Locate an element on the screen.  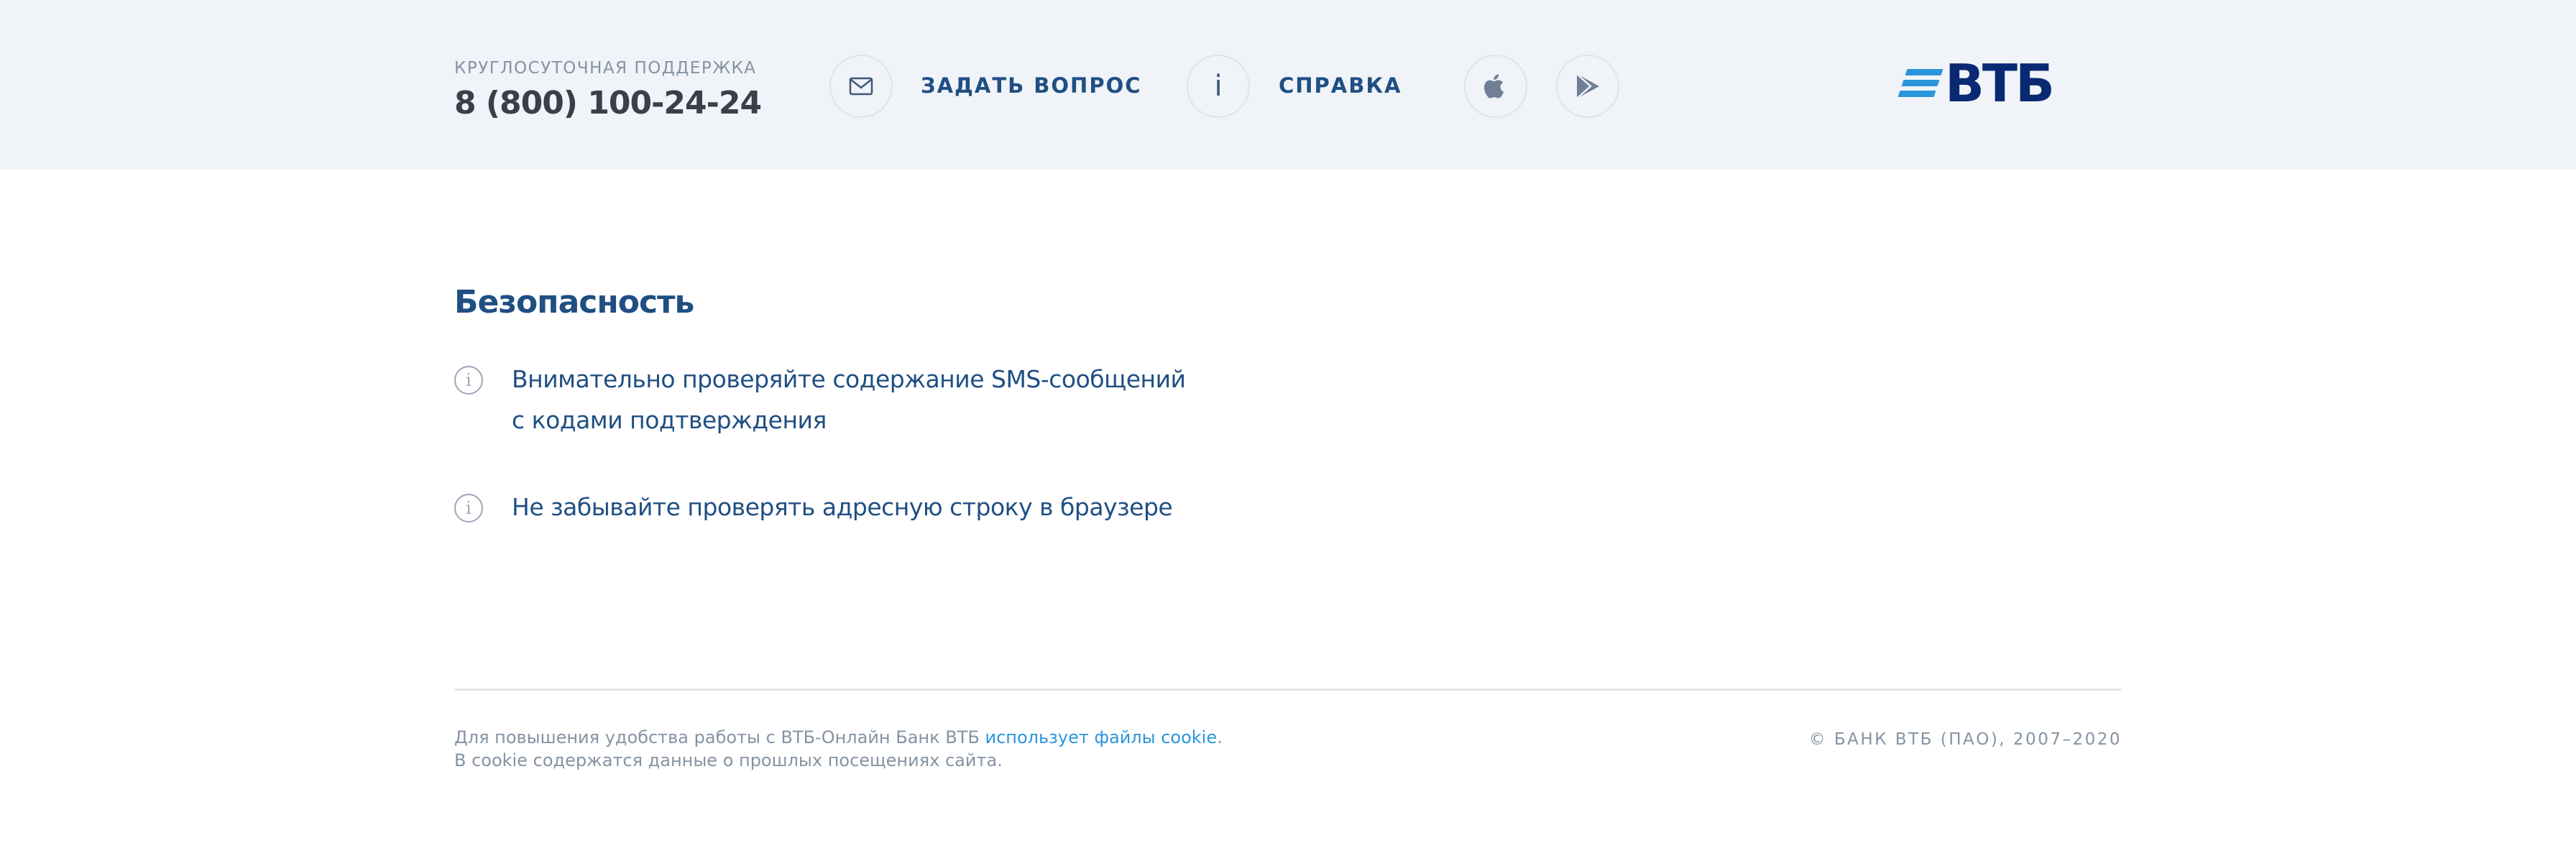
vtb-logo: ВТБ is located at coordinates (1976, 83).